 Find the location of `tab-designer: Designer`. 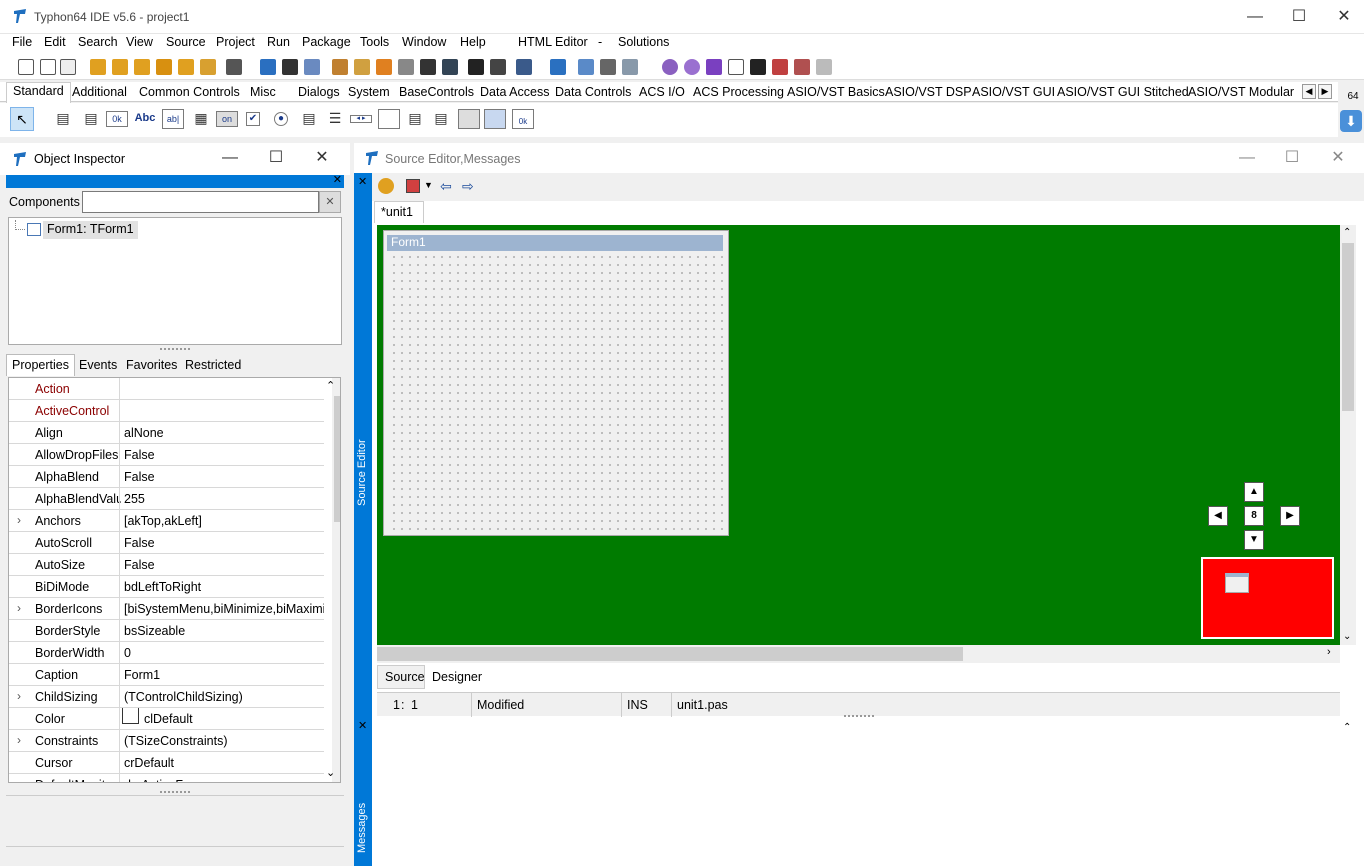

tab-designer: Designer is located at coordinates (457, 677).